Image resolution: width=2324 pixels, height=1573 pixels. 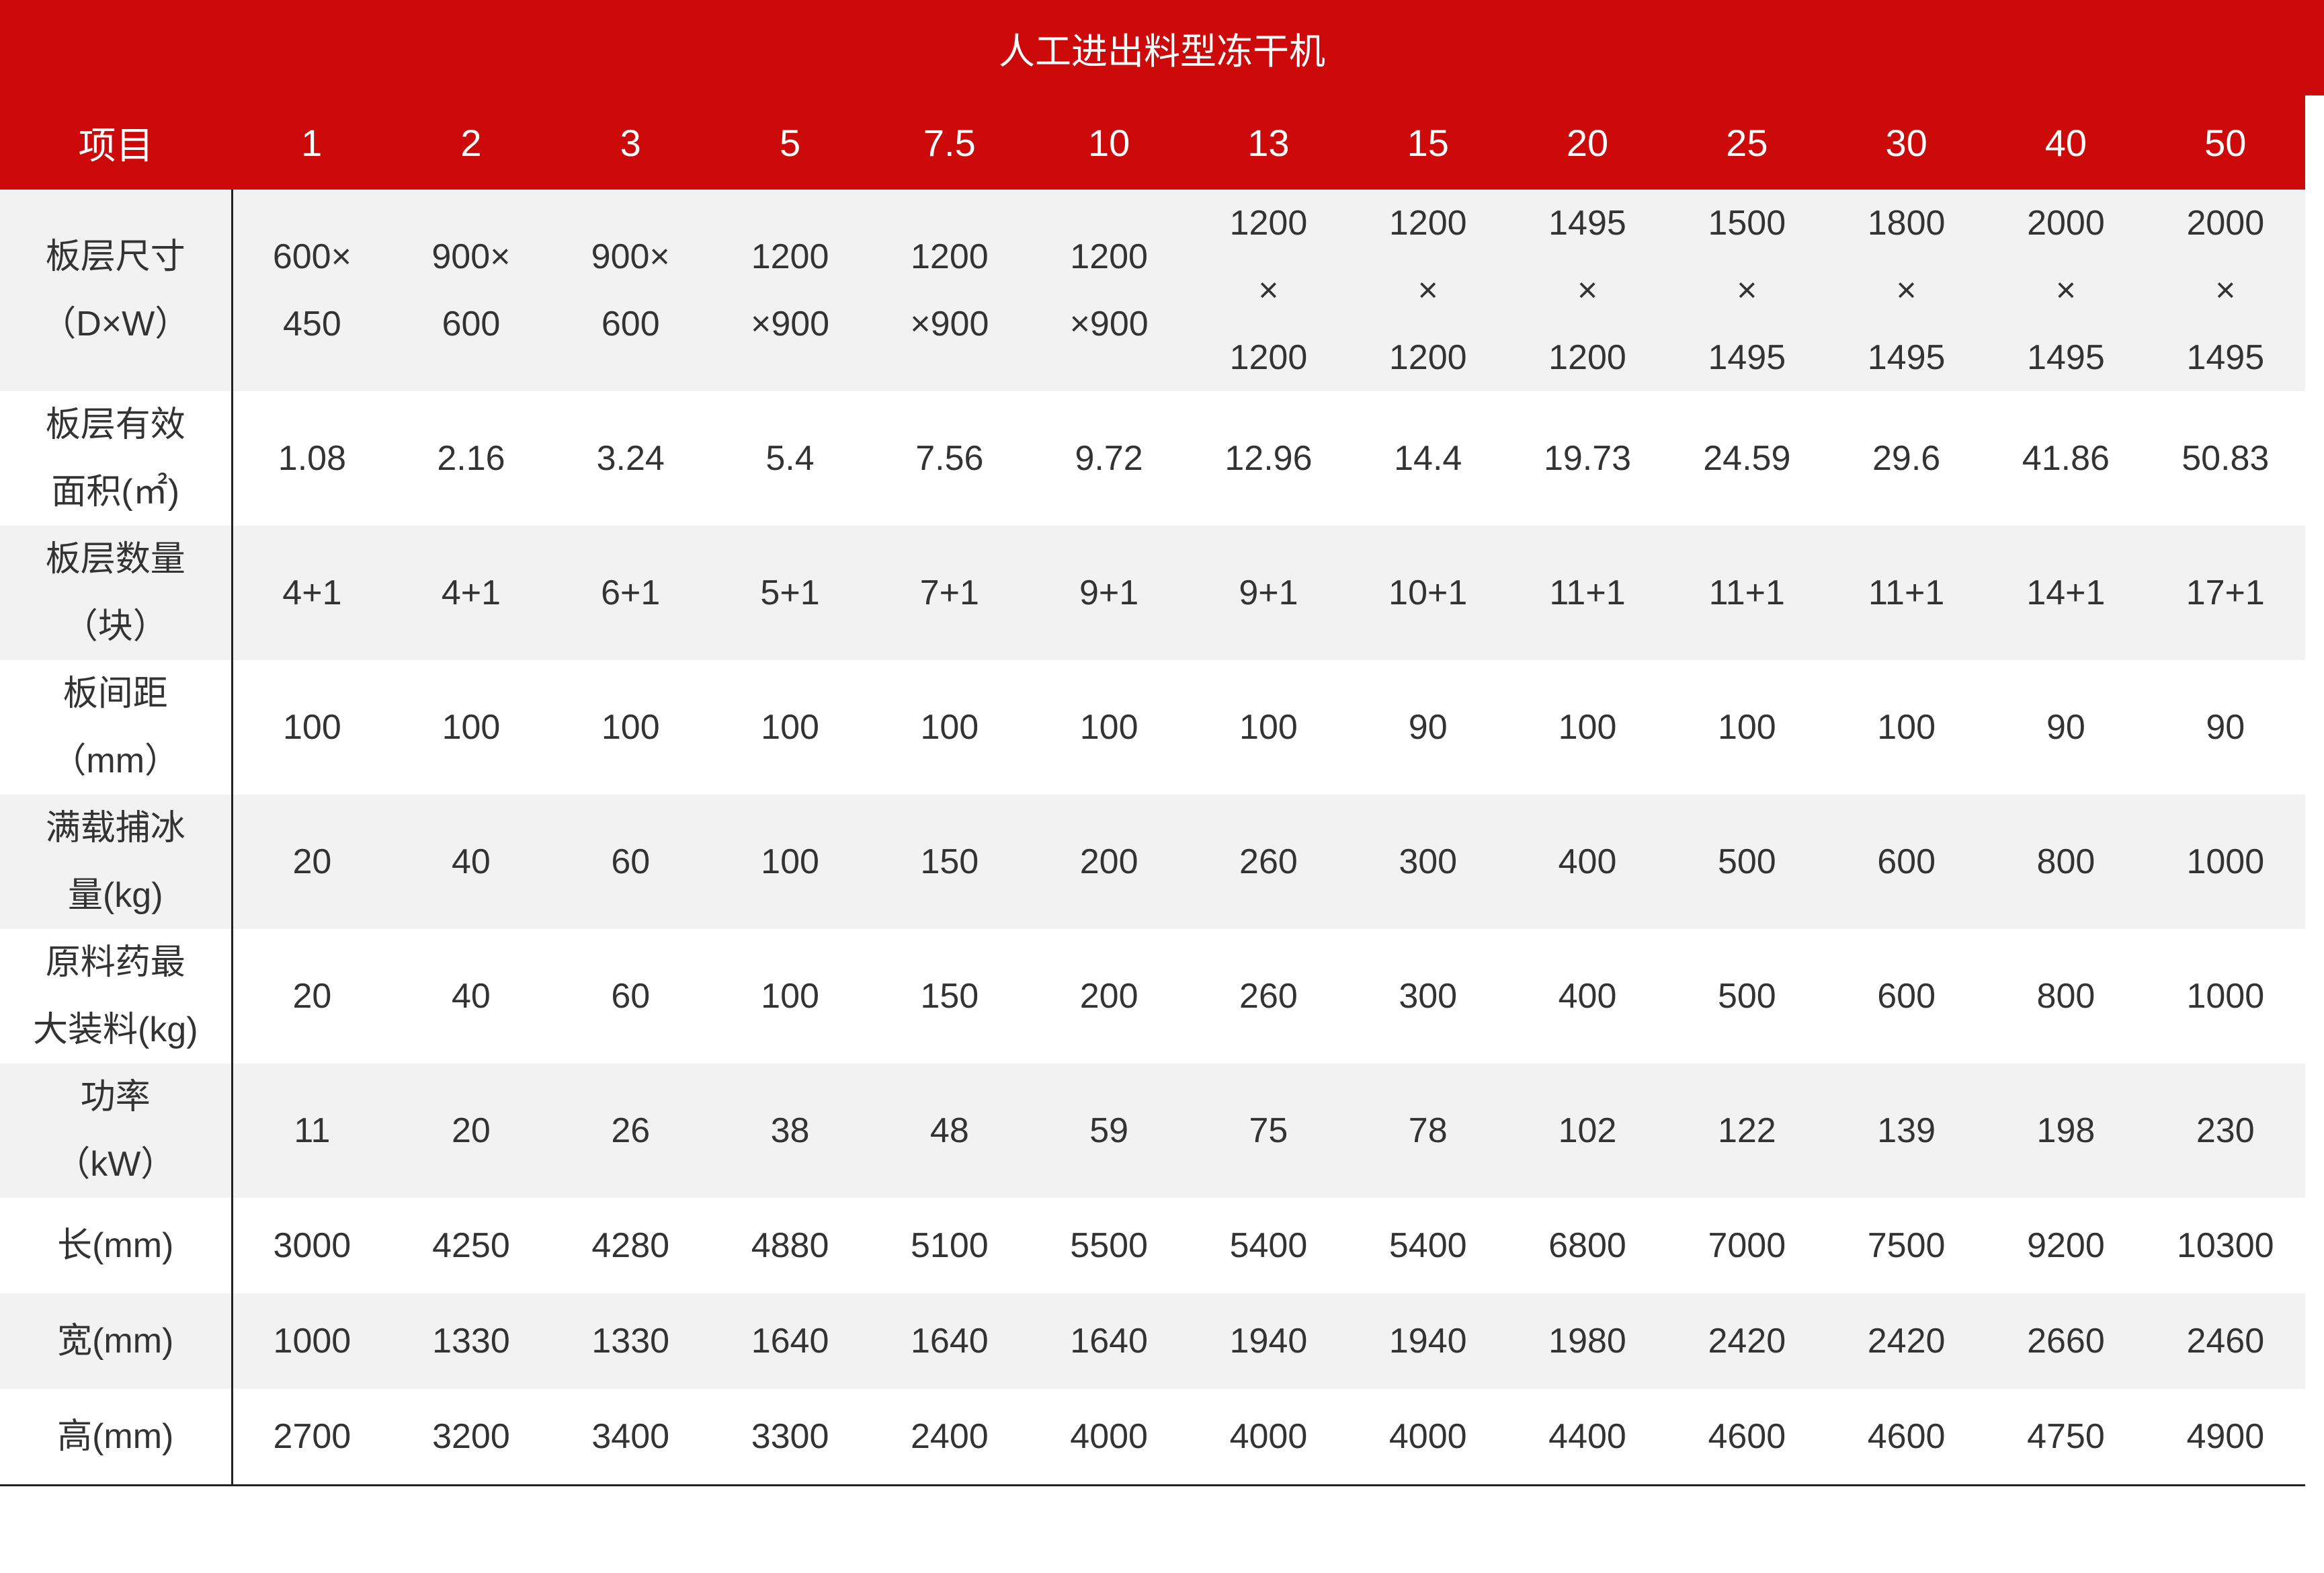 I want to click on table-cell: 3300, so click(x=790, y=1438).